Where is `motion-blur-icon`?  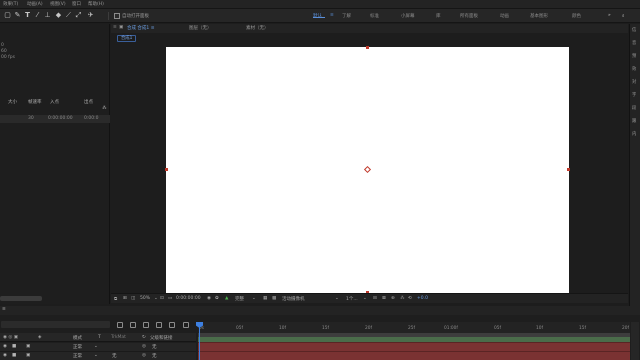 motion-blur-icon is located at coordinates (172, 325).